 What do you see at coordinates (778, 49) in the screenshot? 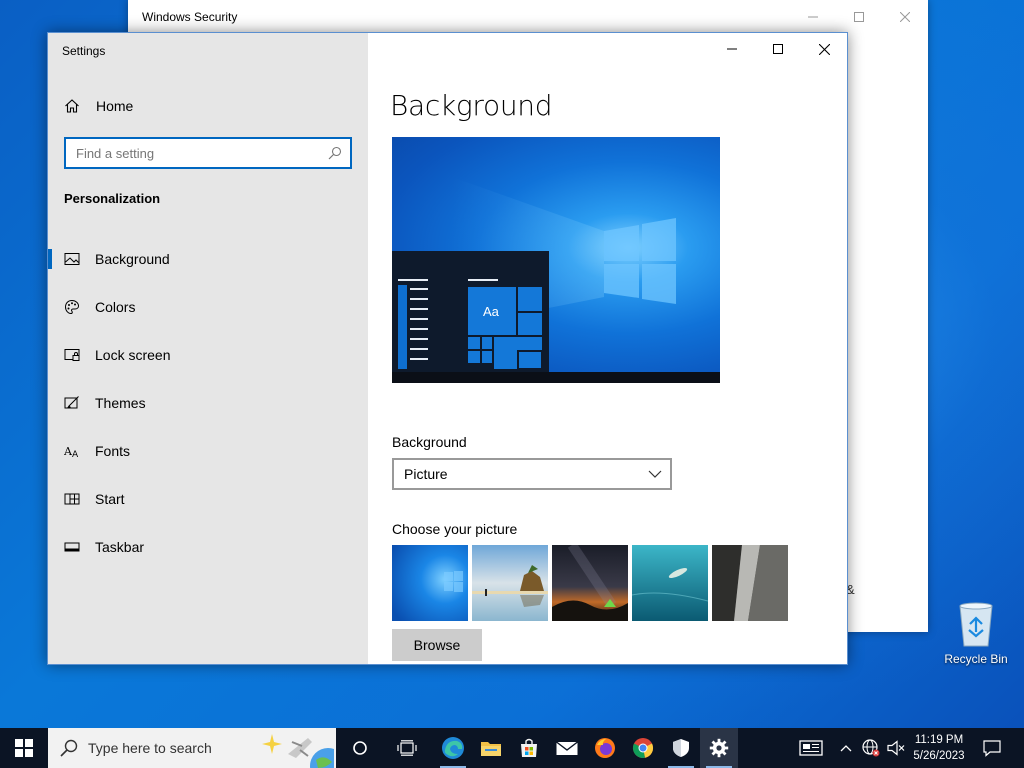
I see `maximize-button` at bounding box center [778, 49].